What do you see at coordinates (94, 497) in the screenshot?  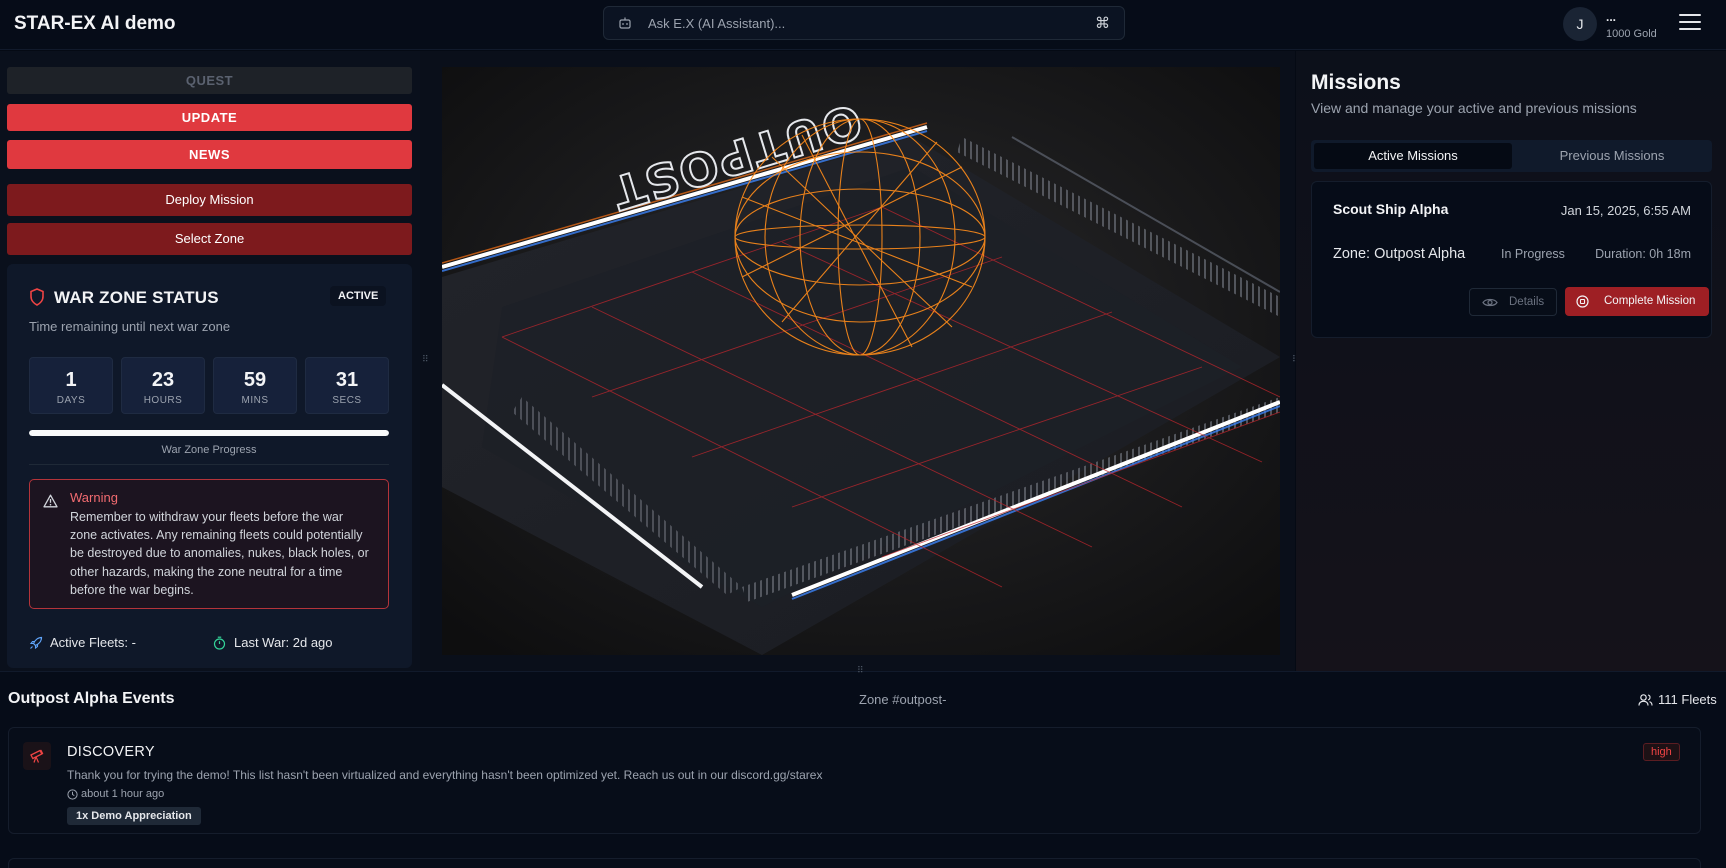 I see `warning-title: Warning` at bounding box center [94, 497].